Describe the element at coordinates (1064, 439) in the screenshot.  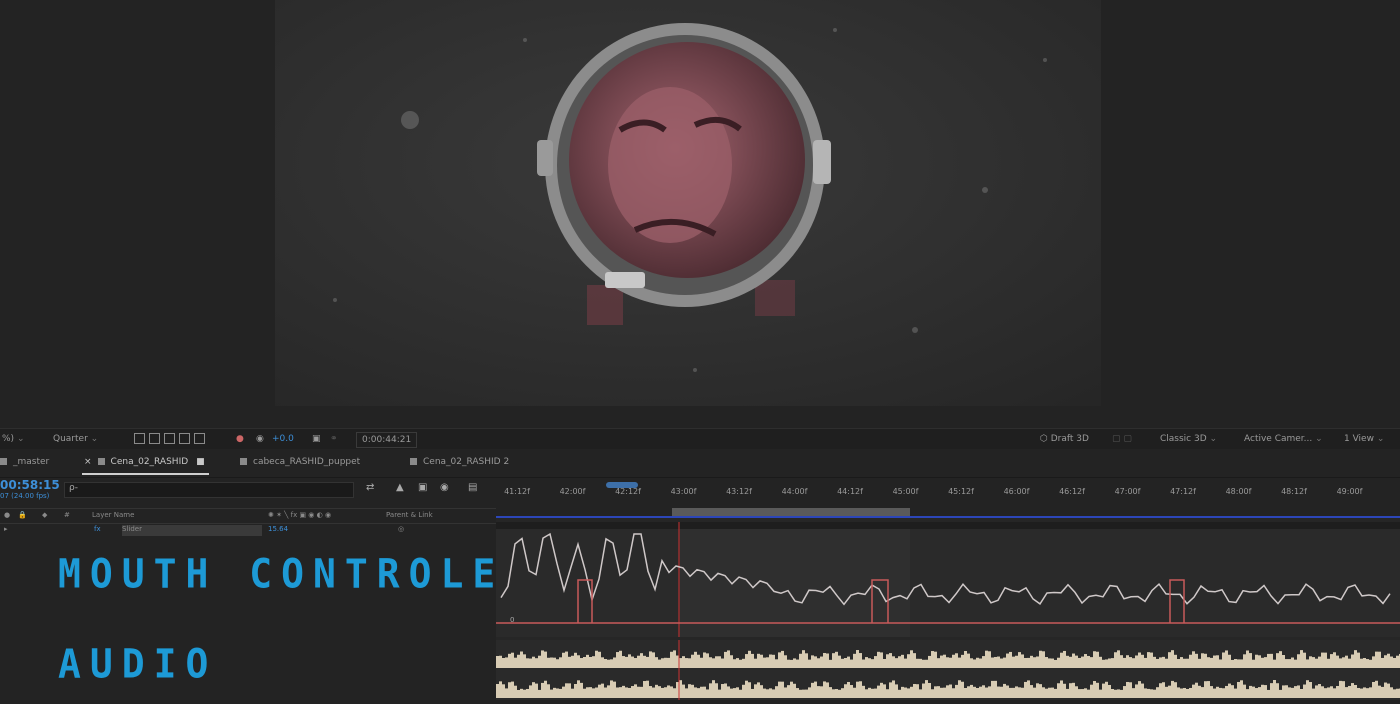
I see `draft-3d-toggle: ⬡ Draft 3D` at that location.